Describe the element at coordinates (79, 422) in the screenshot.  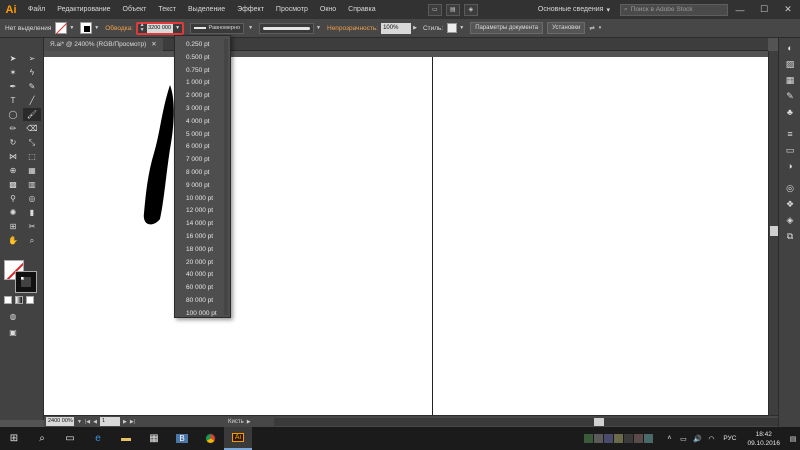
I see `zoom-dropdown-icon: ▼` at that location.